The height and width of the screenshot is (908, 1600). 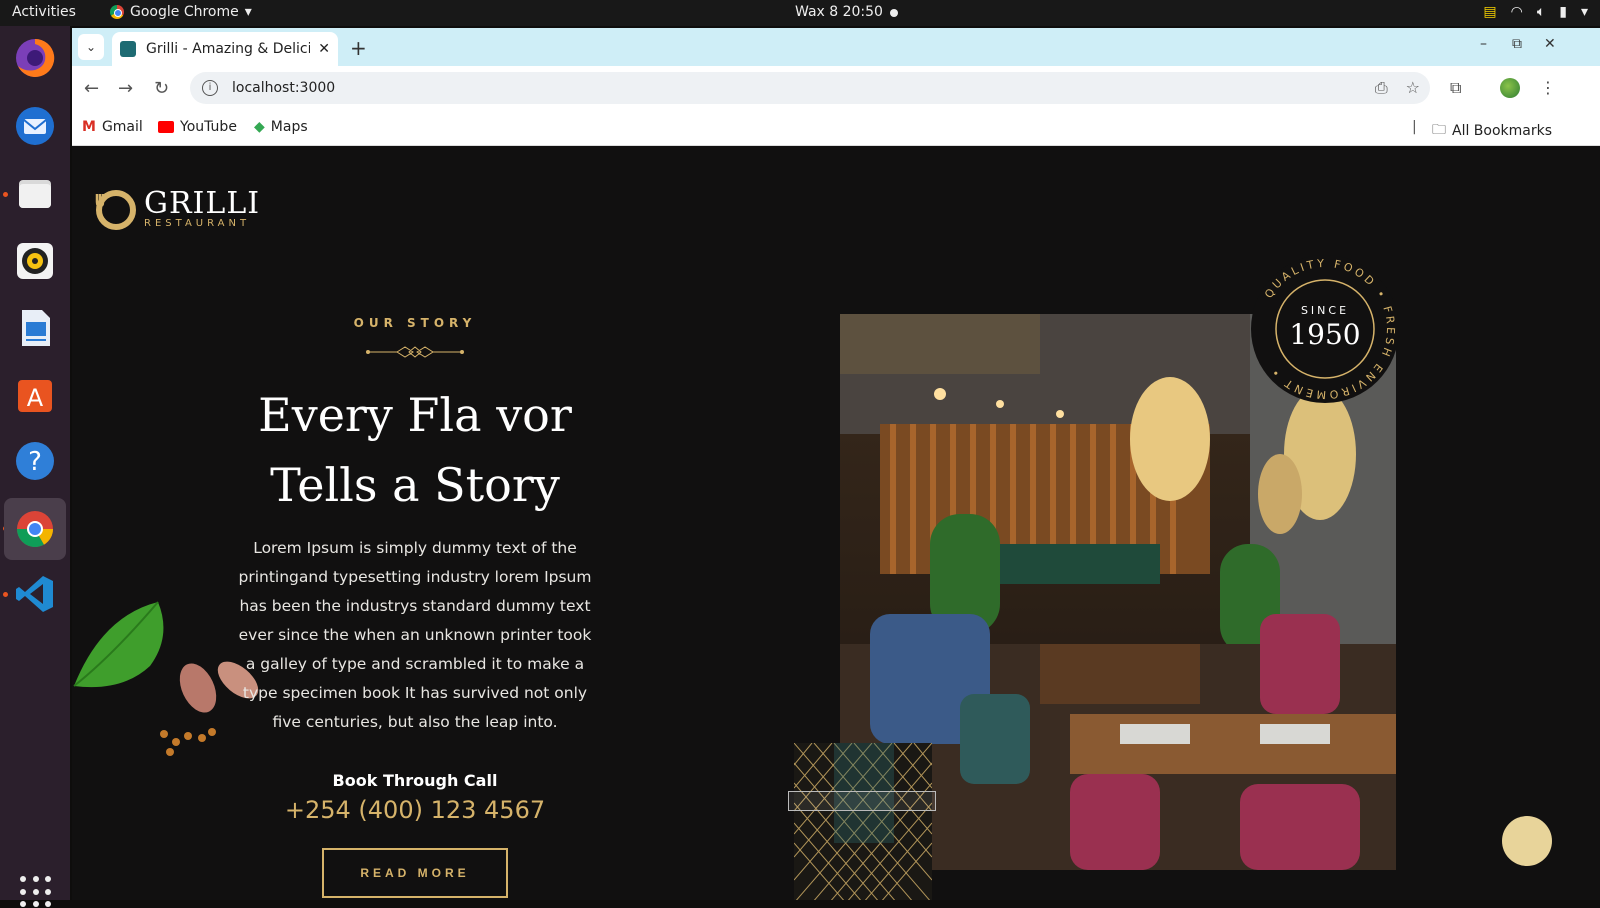 I want to click on tab-title: Grilli - Amazing & Delicio, so click(x=228, y=49).